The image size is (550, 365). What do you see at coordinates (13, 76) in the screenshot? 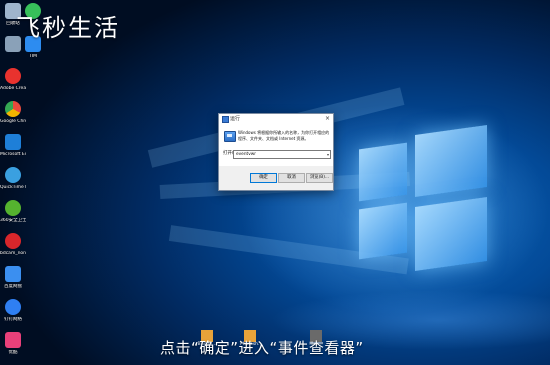
I see `adobe-creative-cloud-icon` at bounding box center [13, 76].